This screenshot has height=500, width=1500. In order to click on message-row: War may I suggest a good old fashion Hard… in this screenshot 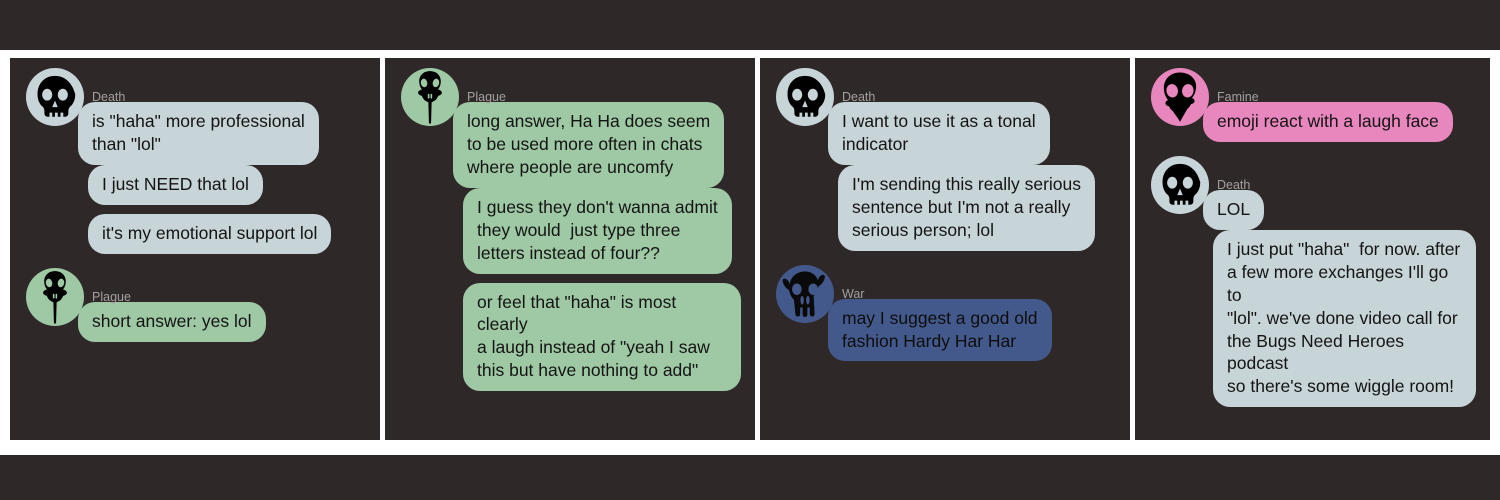, I will do `click(946, 313)`.